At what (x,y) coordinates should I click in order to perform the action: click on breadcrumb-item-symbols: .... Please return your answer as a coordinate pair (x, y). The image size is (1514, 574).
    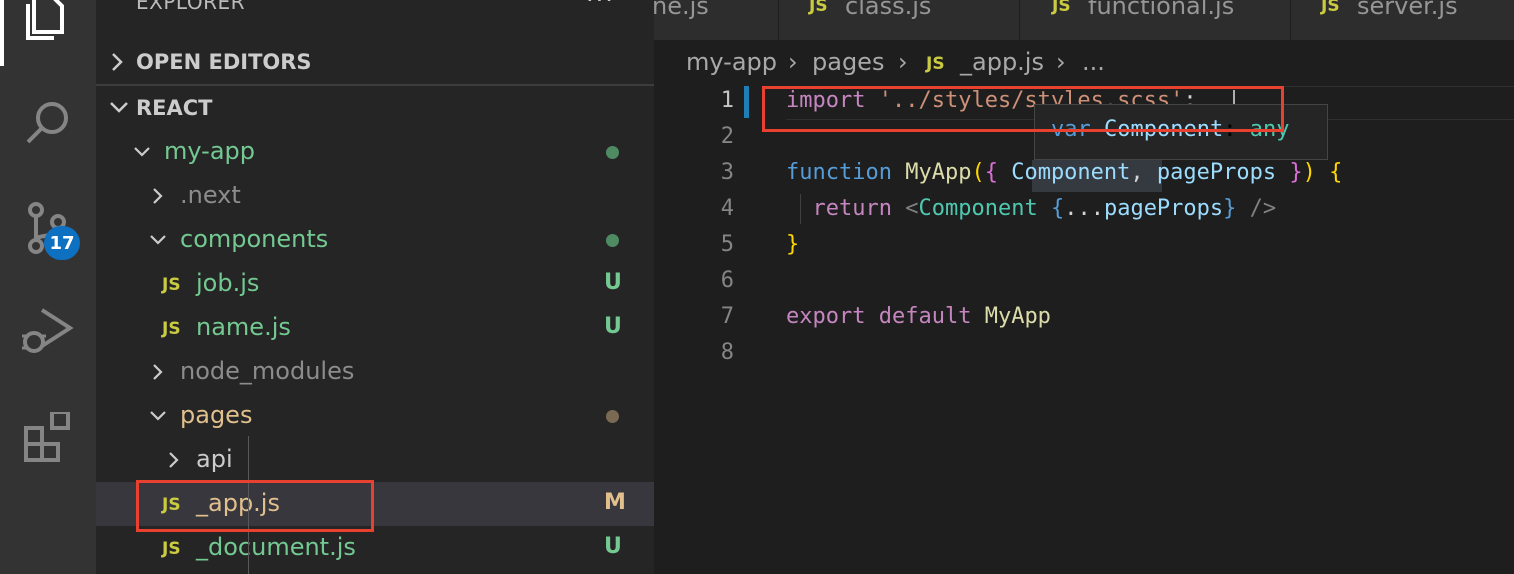
    Looking at the image, I should click on (1093, 62).